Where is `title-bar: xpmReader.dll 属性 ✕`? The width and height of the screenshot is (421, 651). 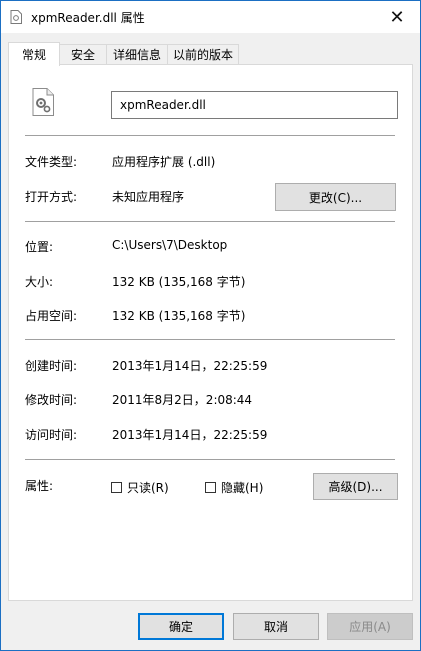 title-bar: xpmReader.dll 属性 ✕ is located at coordinates (210, 17).